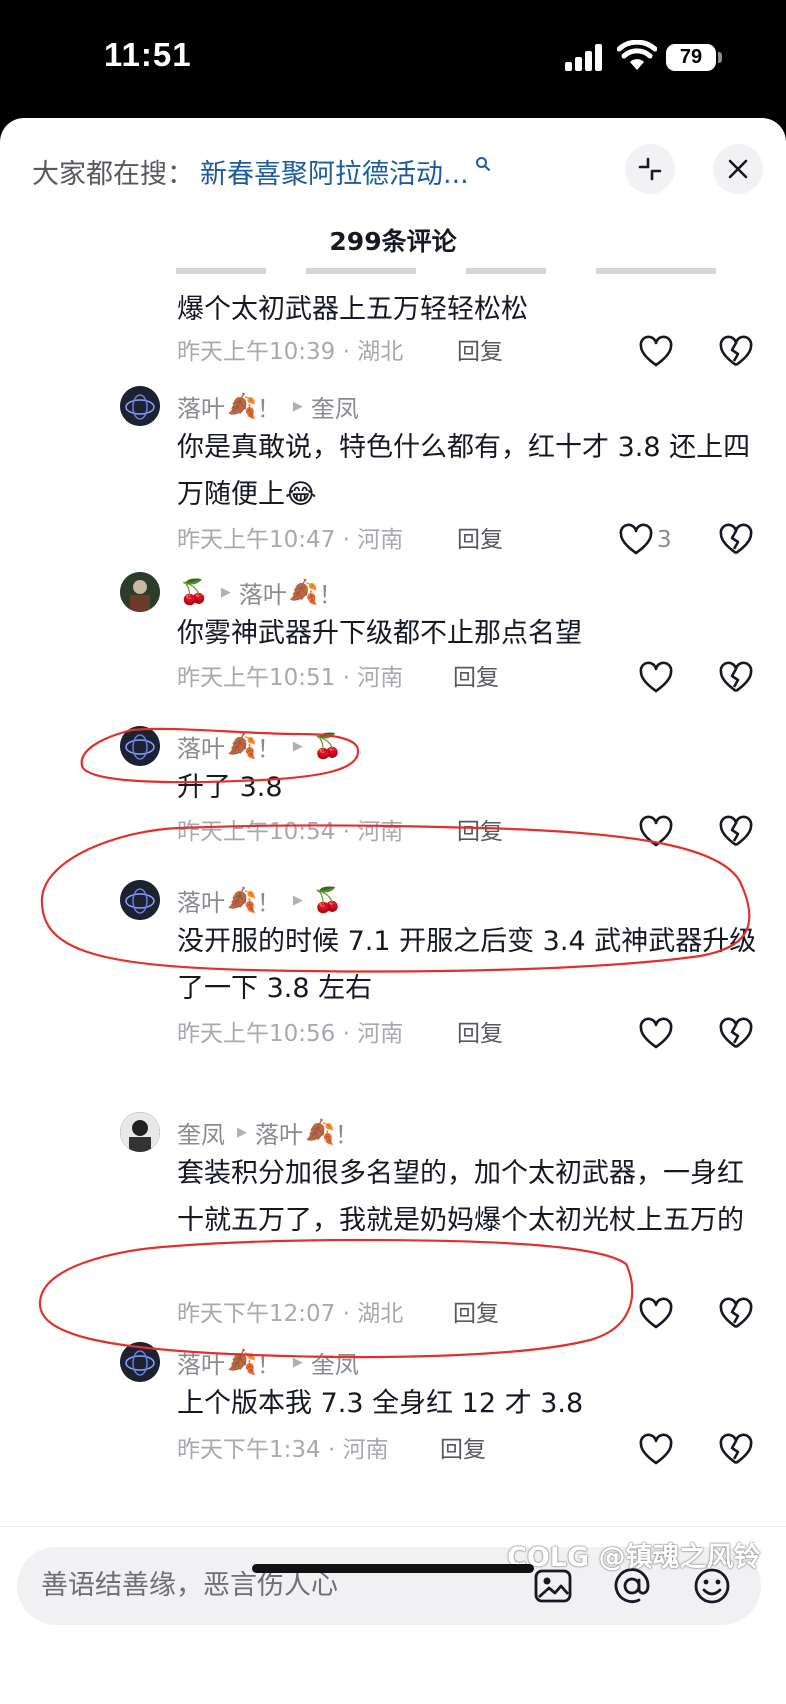  Describe the element at coordinates (230, 787) in the screenshot. I see `comment-text: 升了 3.8` at that location.